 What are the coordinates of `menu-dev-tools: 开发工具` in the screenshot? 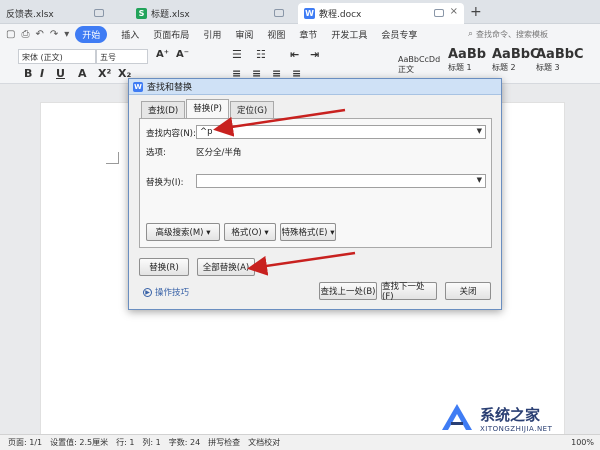 It's located at (349, 34).